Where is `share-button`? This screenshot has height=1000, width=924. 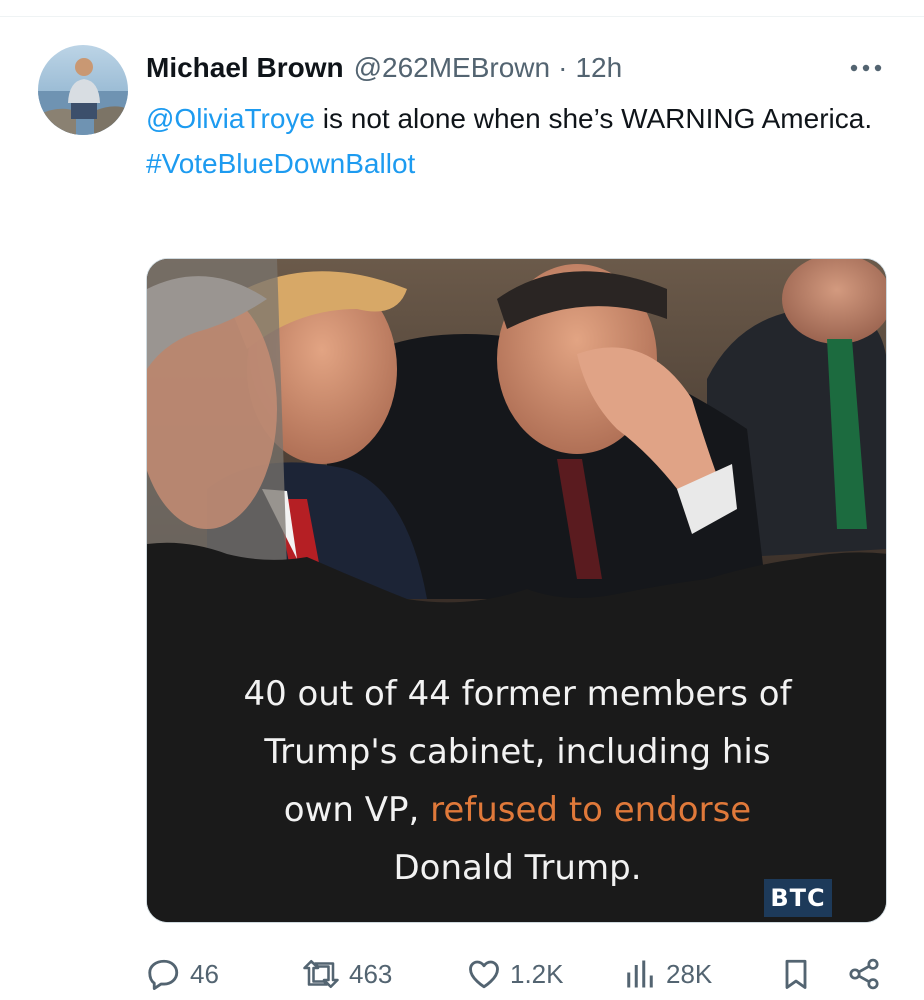 share-button is located at coordinates (864, 974).